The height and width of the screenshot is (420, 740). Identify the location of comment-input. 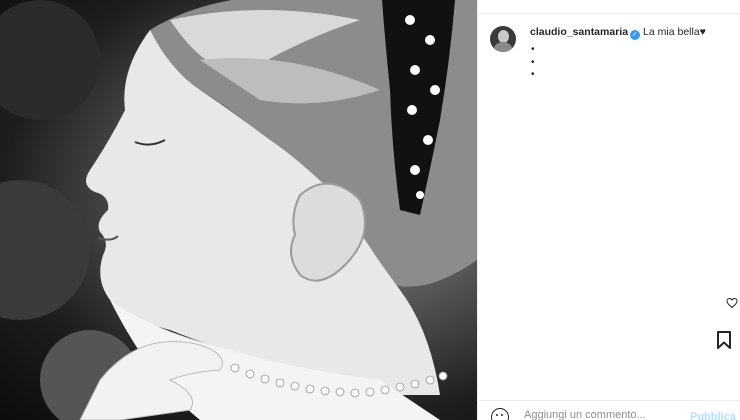
(599, 414).